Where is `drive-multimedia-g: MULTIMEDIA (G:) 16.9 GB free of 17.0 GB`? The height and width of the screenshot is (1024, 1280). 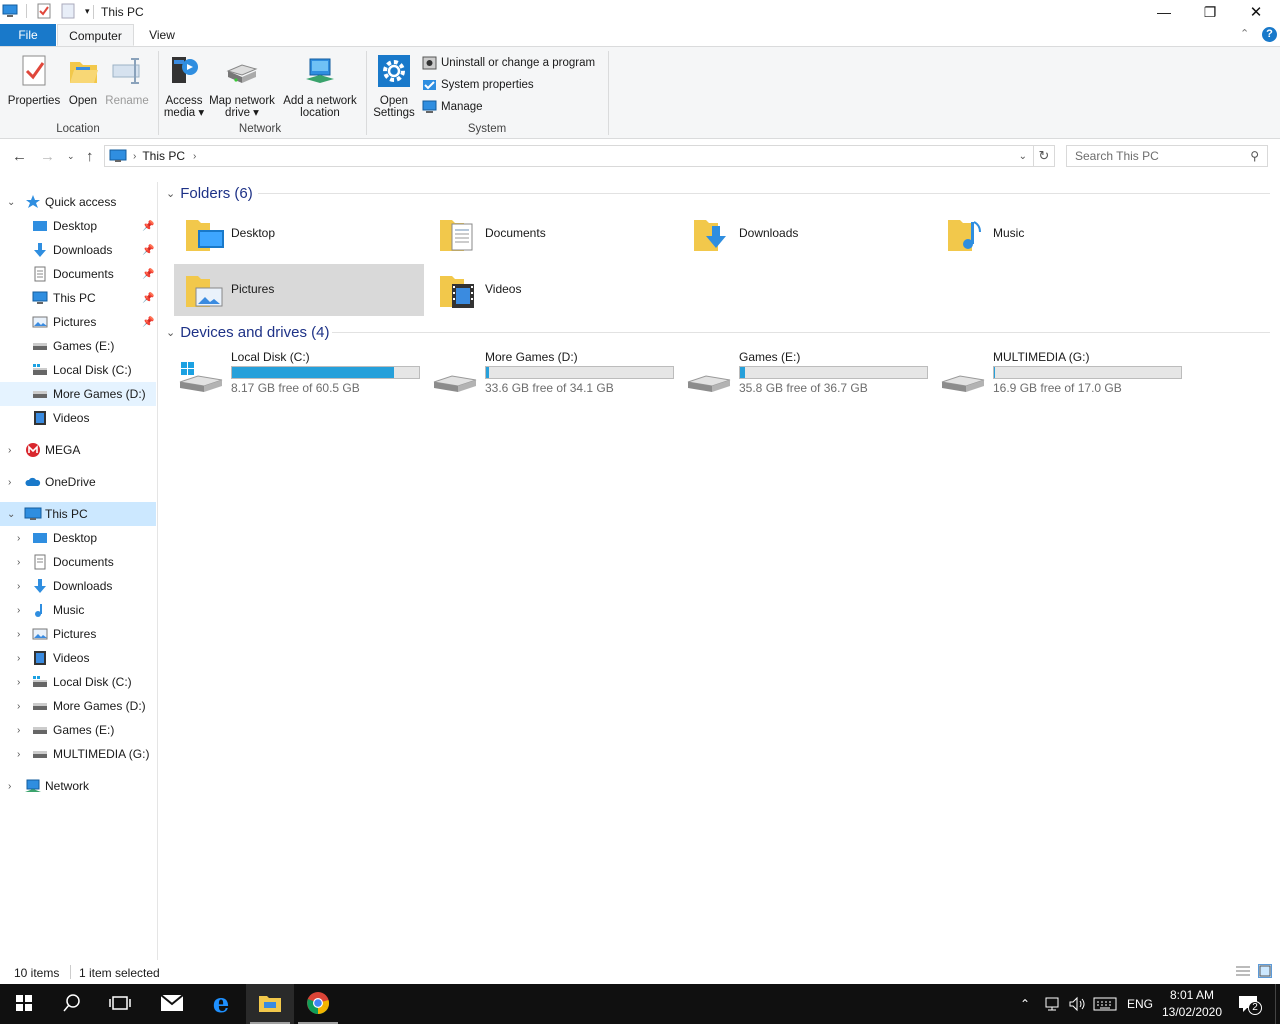 drive-multimedia-g: MULTIMEDIA (G:) 16.9 GB free of 17.0 GB is located at coordinates (1061, 376).